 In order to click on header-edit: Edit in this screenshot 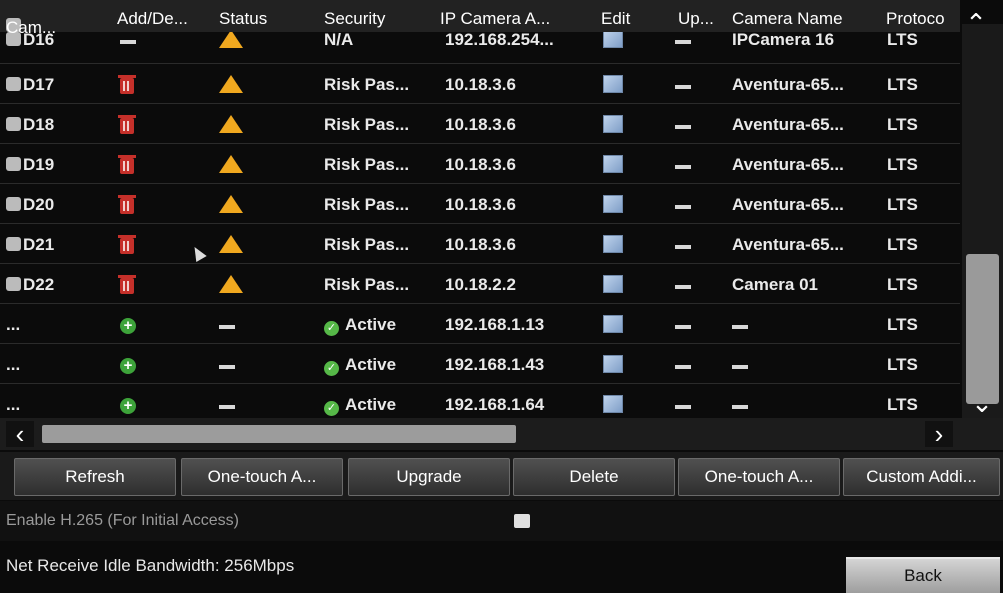, I will do `click(615, 19)`.